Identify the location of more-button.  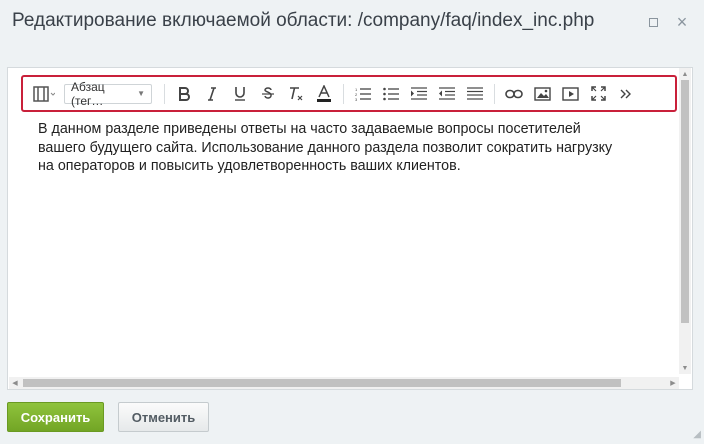
(626, 94).